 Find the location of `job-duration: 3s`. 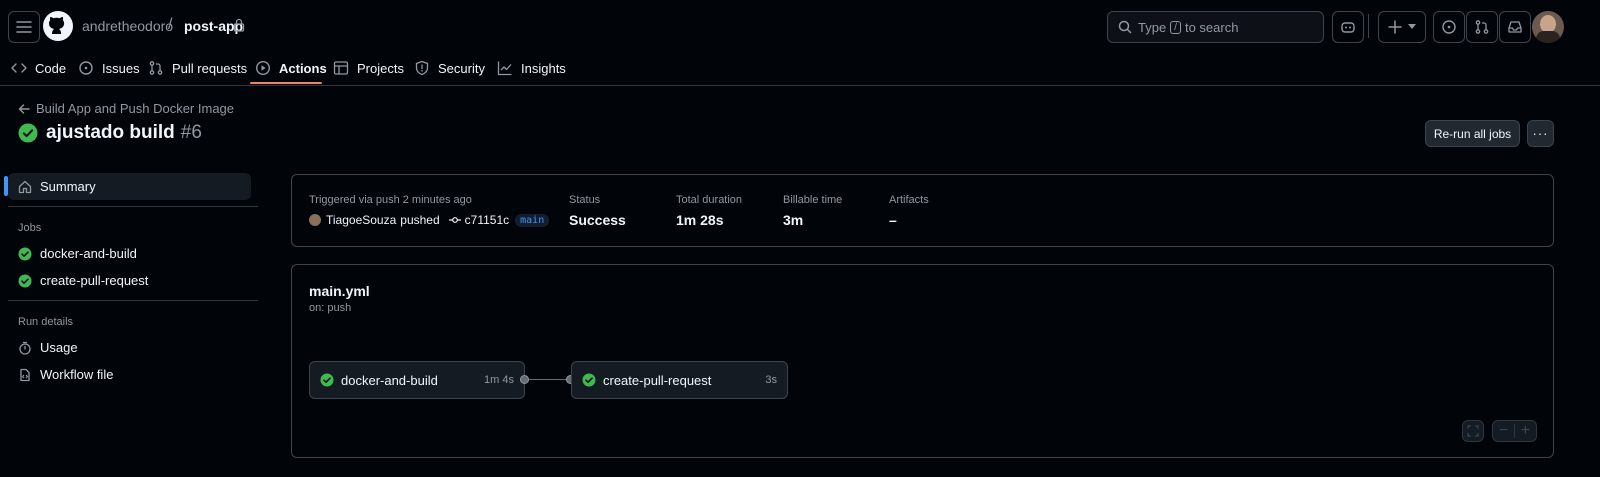

job-duration: 3s is located at coordinates (771, 380).